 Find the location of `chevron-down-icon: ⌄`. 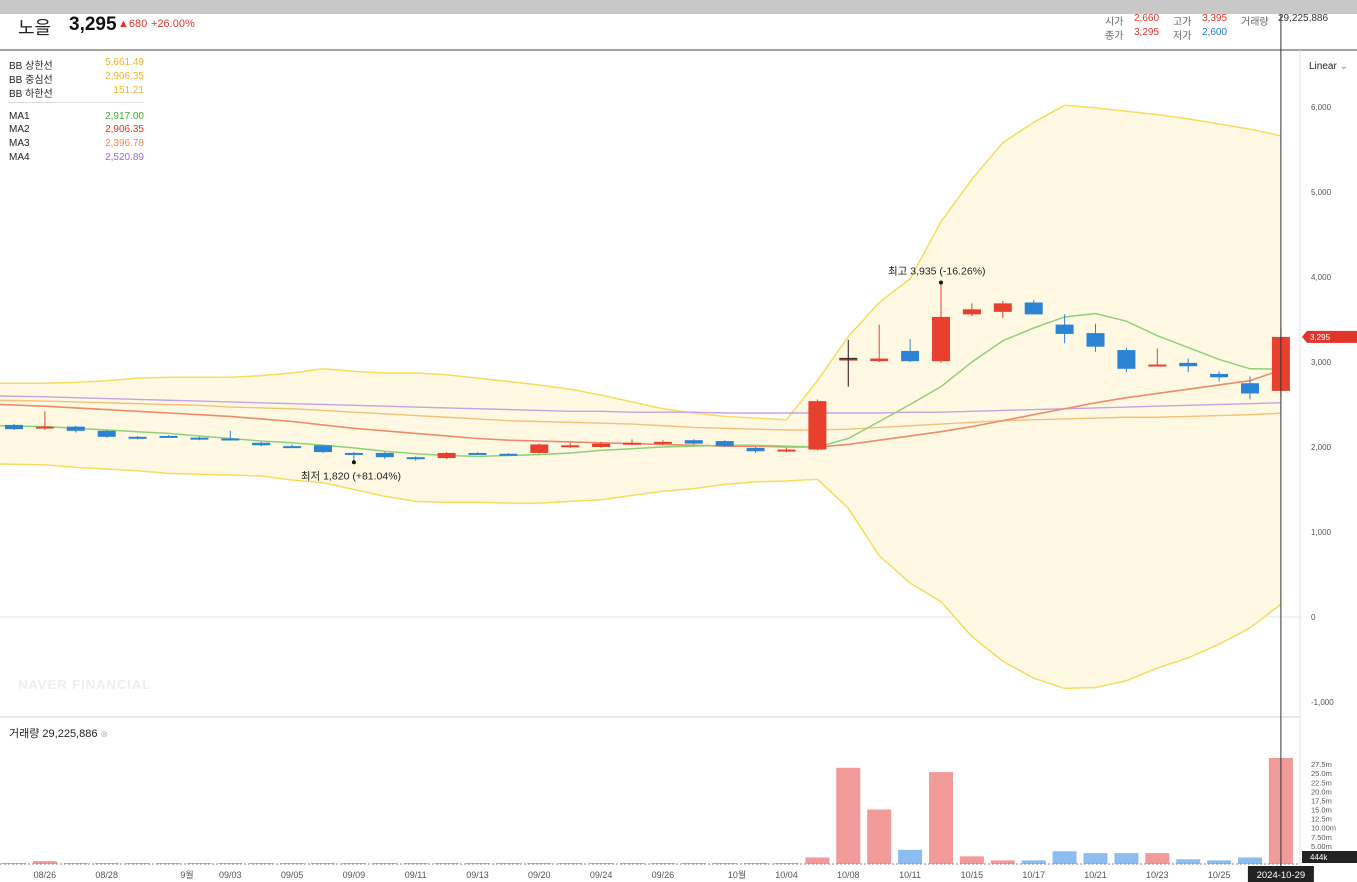

chevron-down-icon: ⌄ is located at coordinates (1343, 66).